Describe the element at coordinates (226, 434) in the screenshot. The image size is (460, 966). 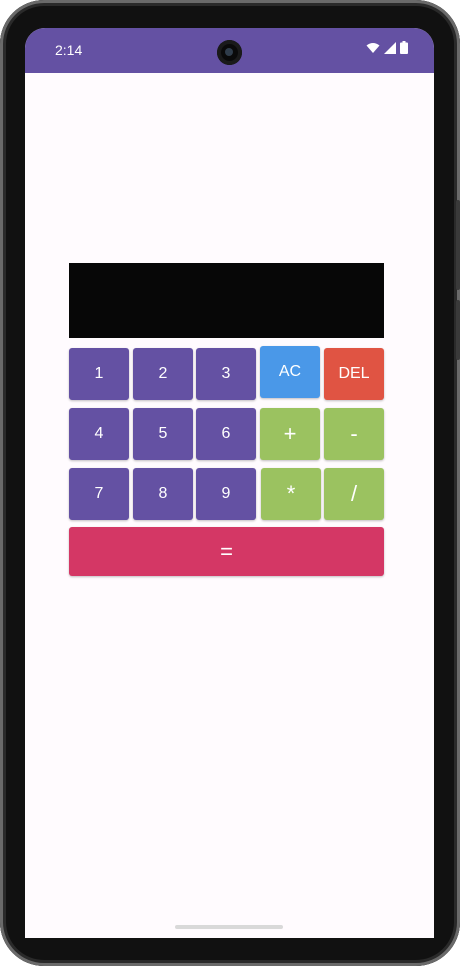
I see `key-6: 6` at that location.